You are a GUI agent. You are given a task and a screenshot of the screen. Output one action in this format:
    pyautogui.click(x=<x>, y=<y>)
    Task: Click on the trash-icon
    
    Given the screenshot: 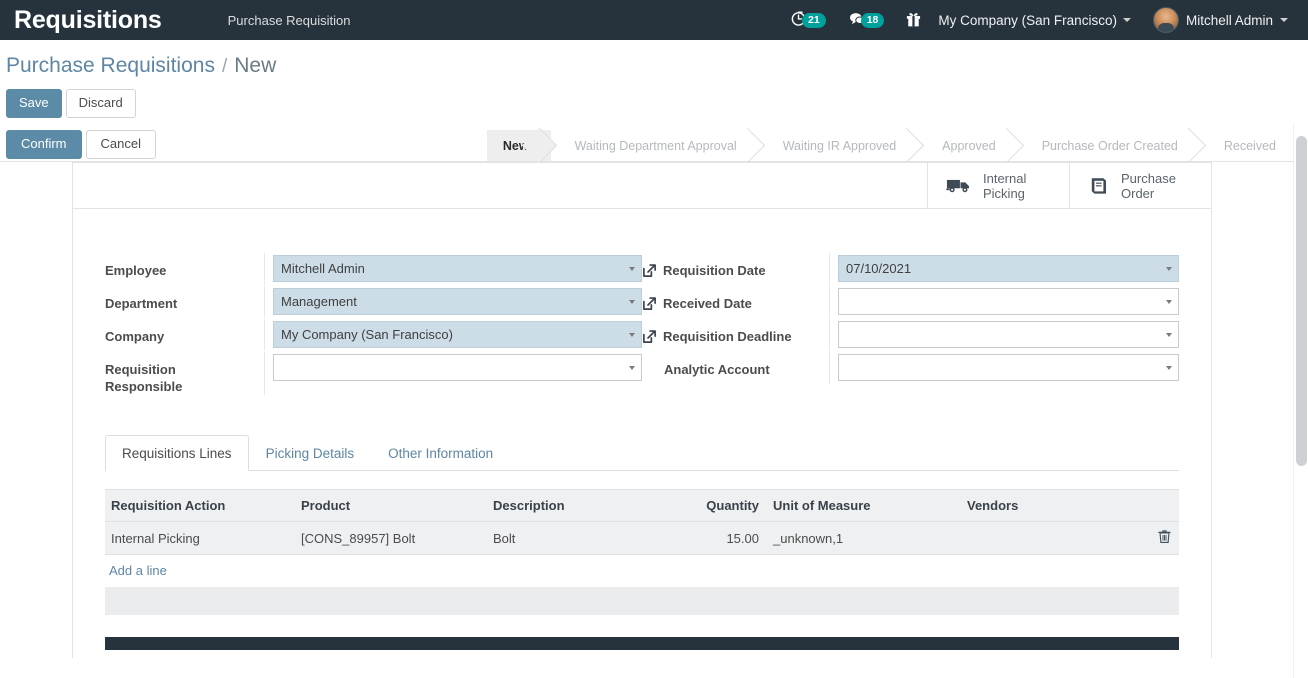 What is the action you would take?
    pyautogui.click(x=1164, y=538)
    